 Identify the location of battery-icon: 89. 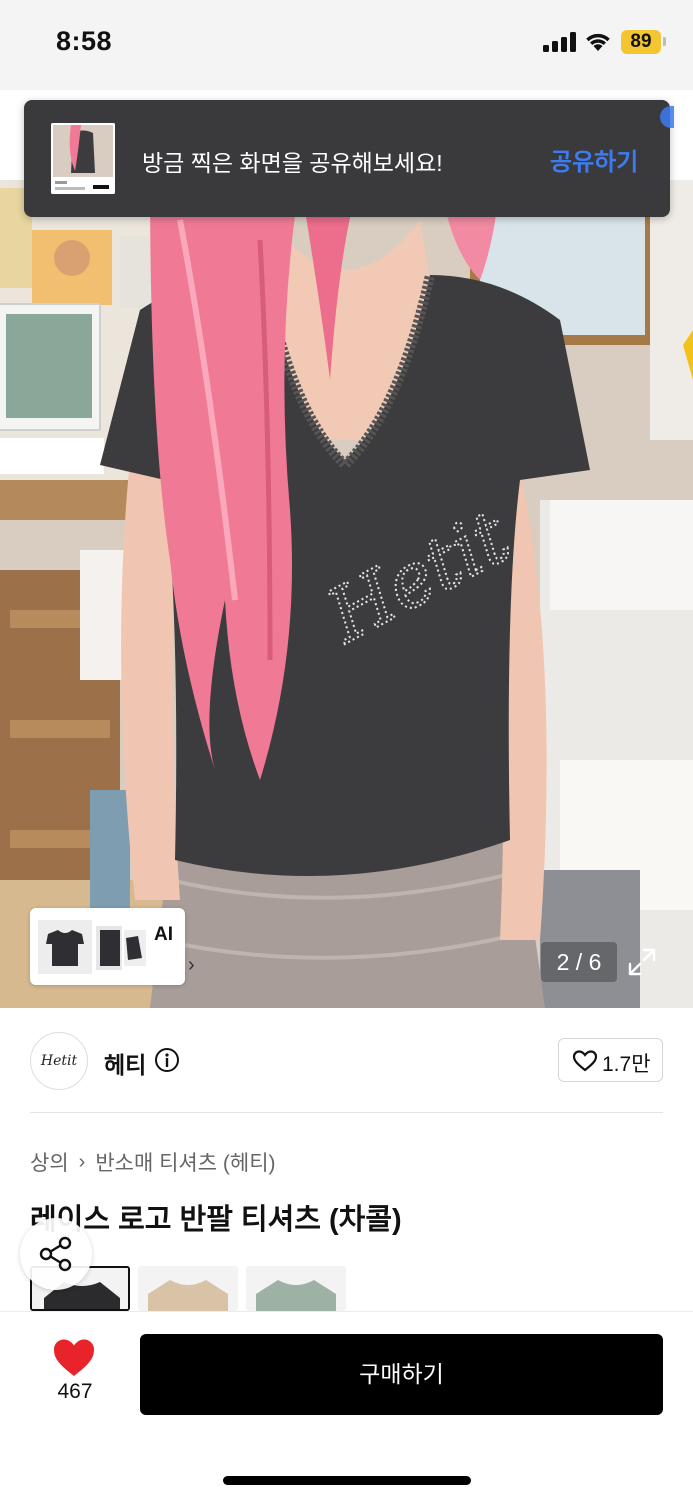
(641, 42).